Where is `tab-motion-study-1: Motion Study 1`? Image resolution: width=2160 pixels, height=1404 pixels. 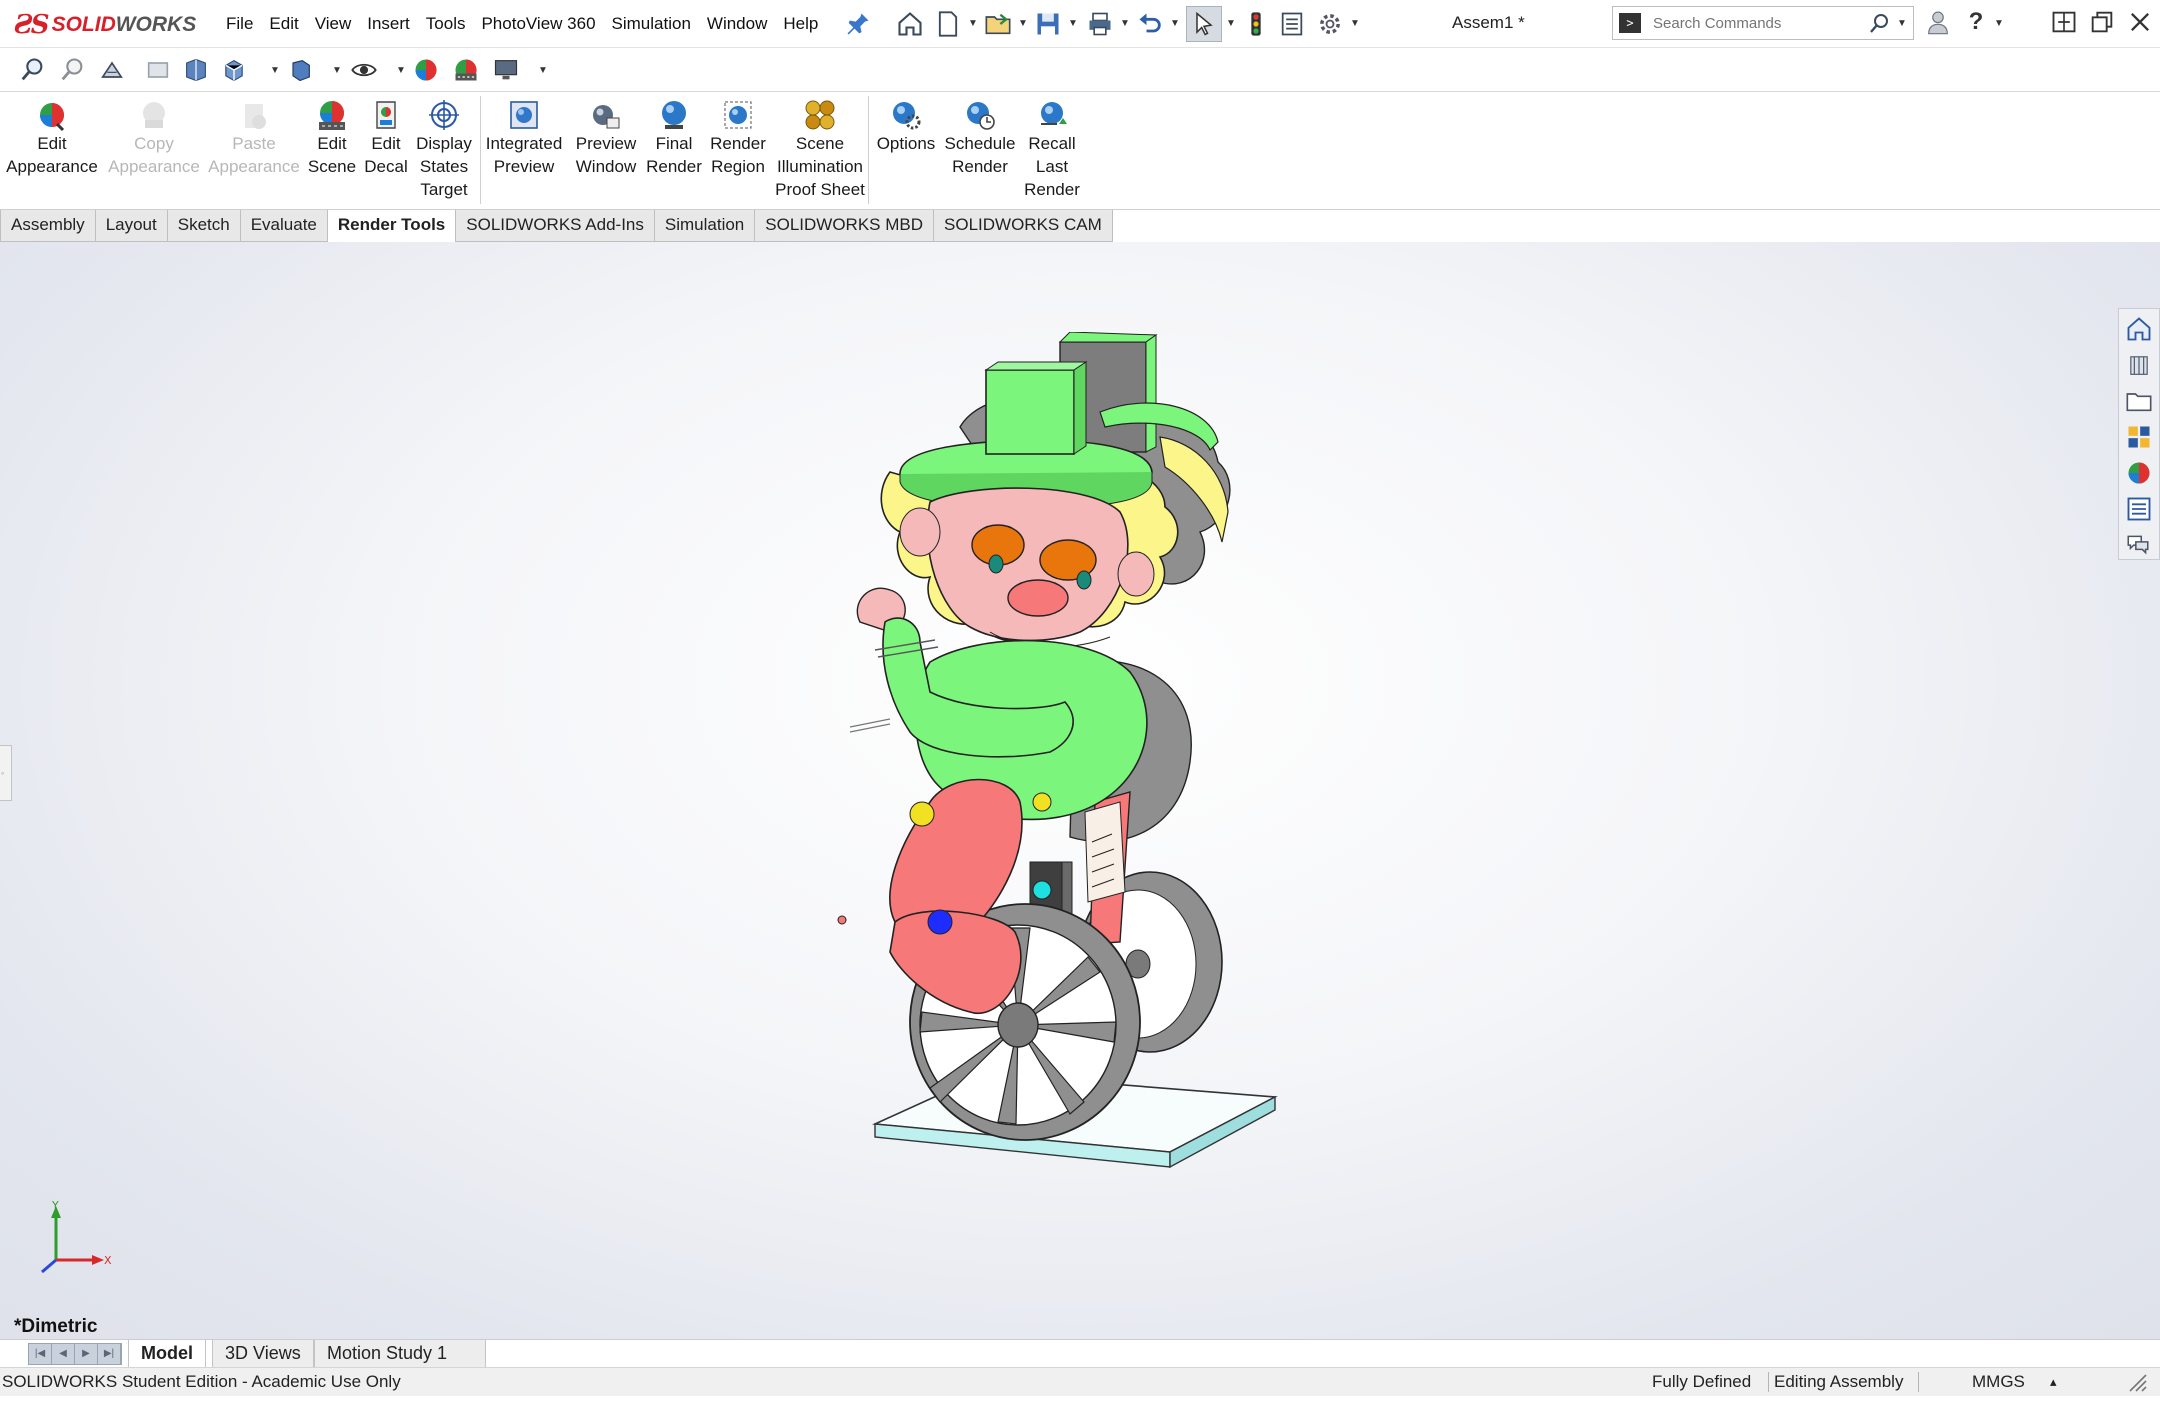 tab-motion-study-1: Motion Study 1 is located at coordinates (400, 1354).